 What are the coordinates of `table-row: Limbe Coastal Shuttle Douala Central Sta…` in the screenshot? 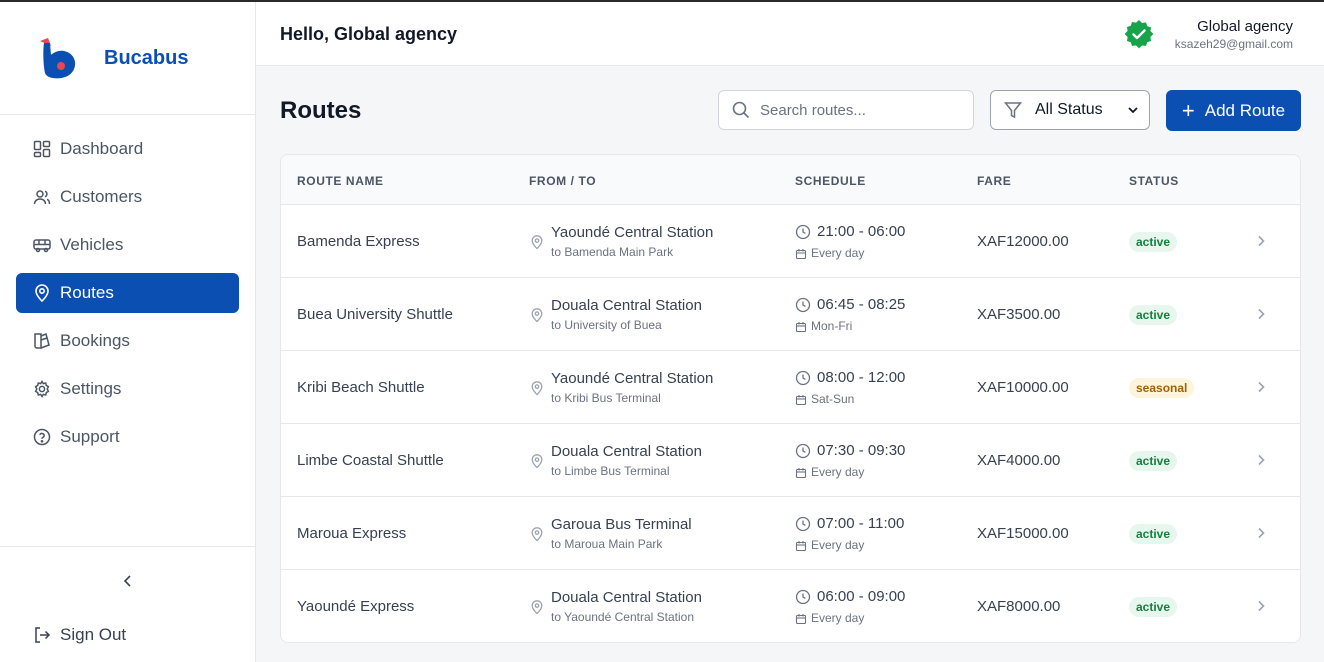 It's located at (790, 460).